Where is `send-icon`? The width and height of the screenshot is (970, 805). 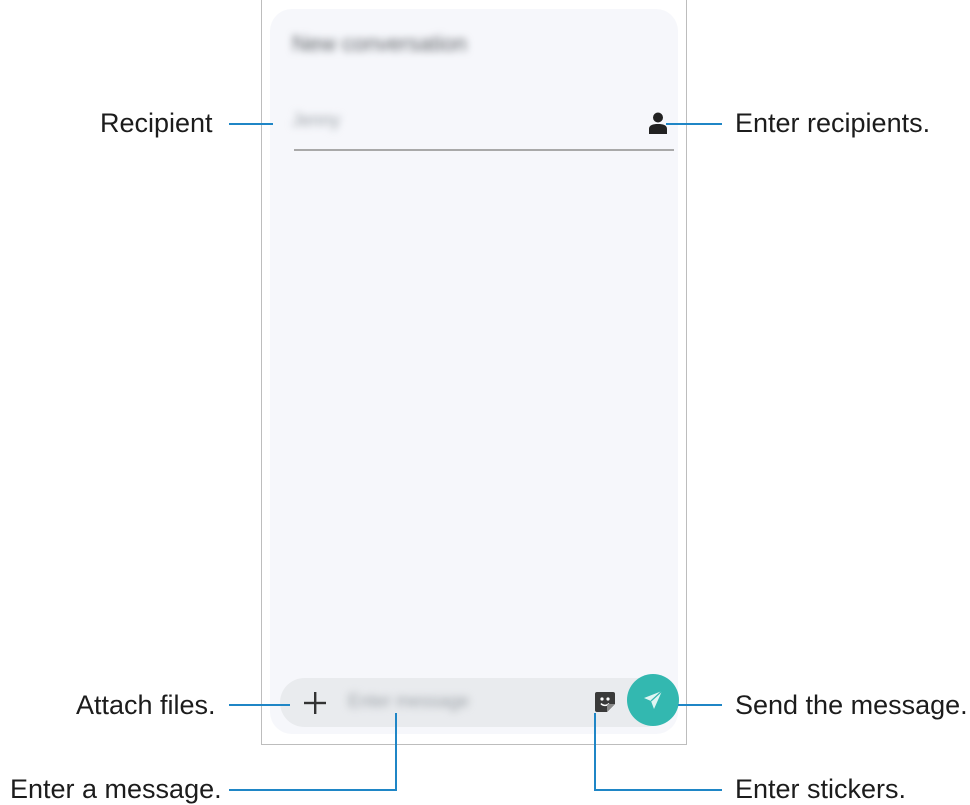 send-icon is located at coordinates (653, 699).